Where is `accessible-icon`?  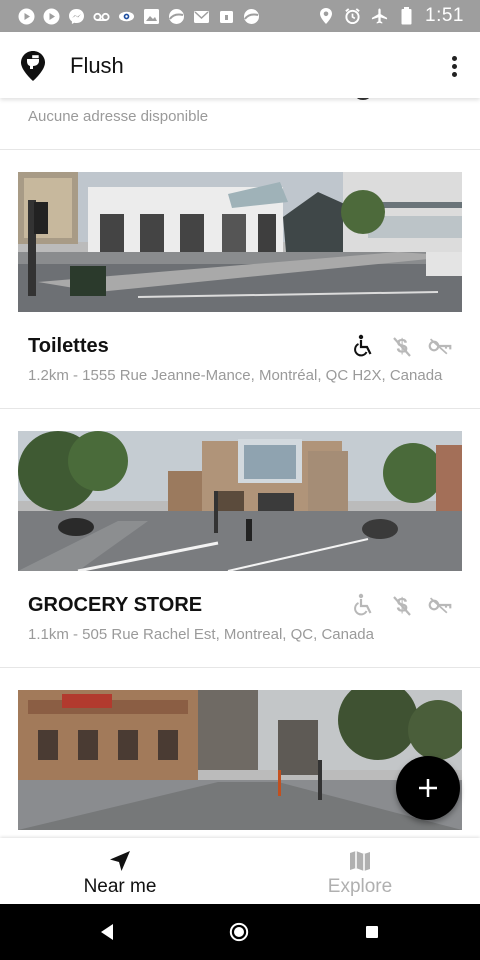
accessible-icon is located at coordinates (363, 99).